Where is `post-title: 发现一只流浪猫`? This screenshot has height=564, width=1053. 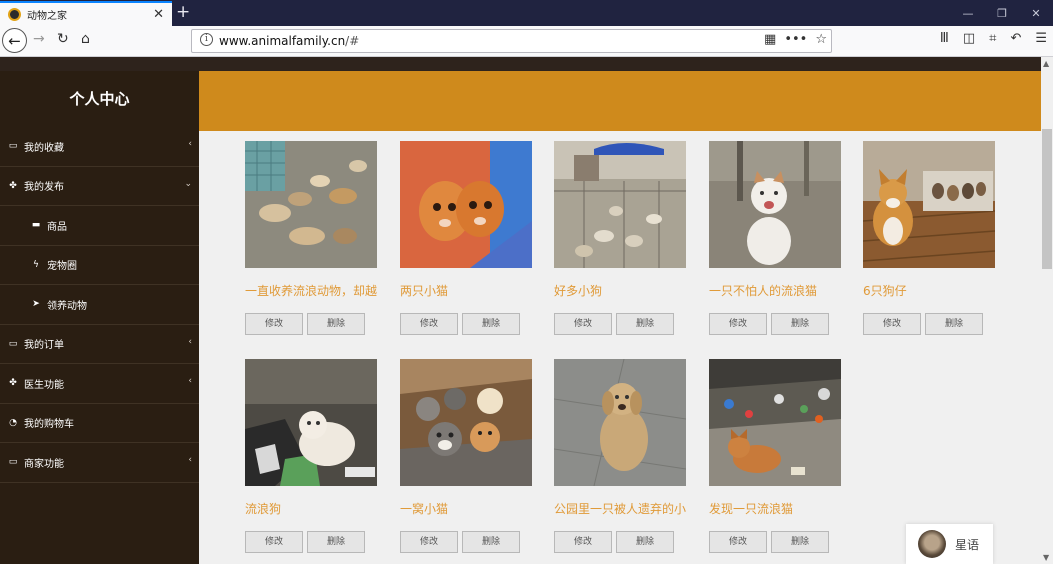
post-title: 发现一只流浪猫 is located at coordinates (775, 508).